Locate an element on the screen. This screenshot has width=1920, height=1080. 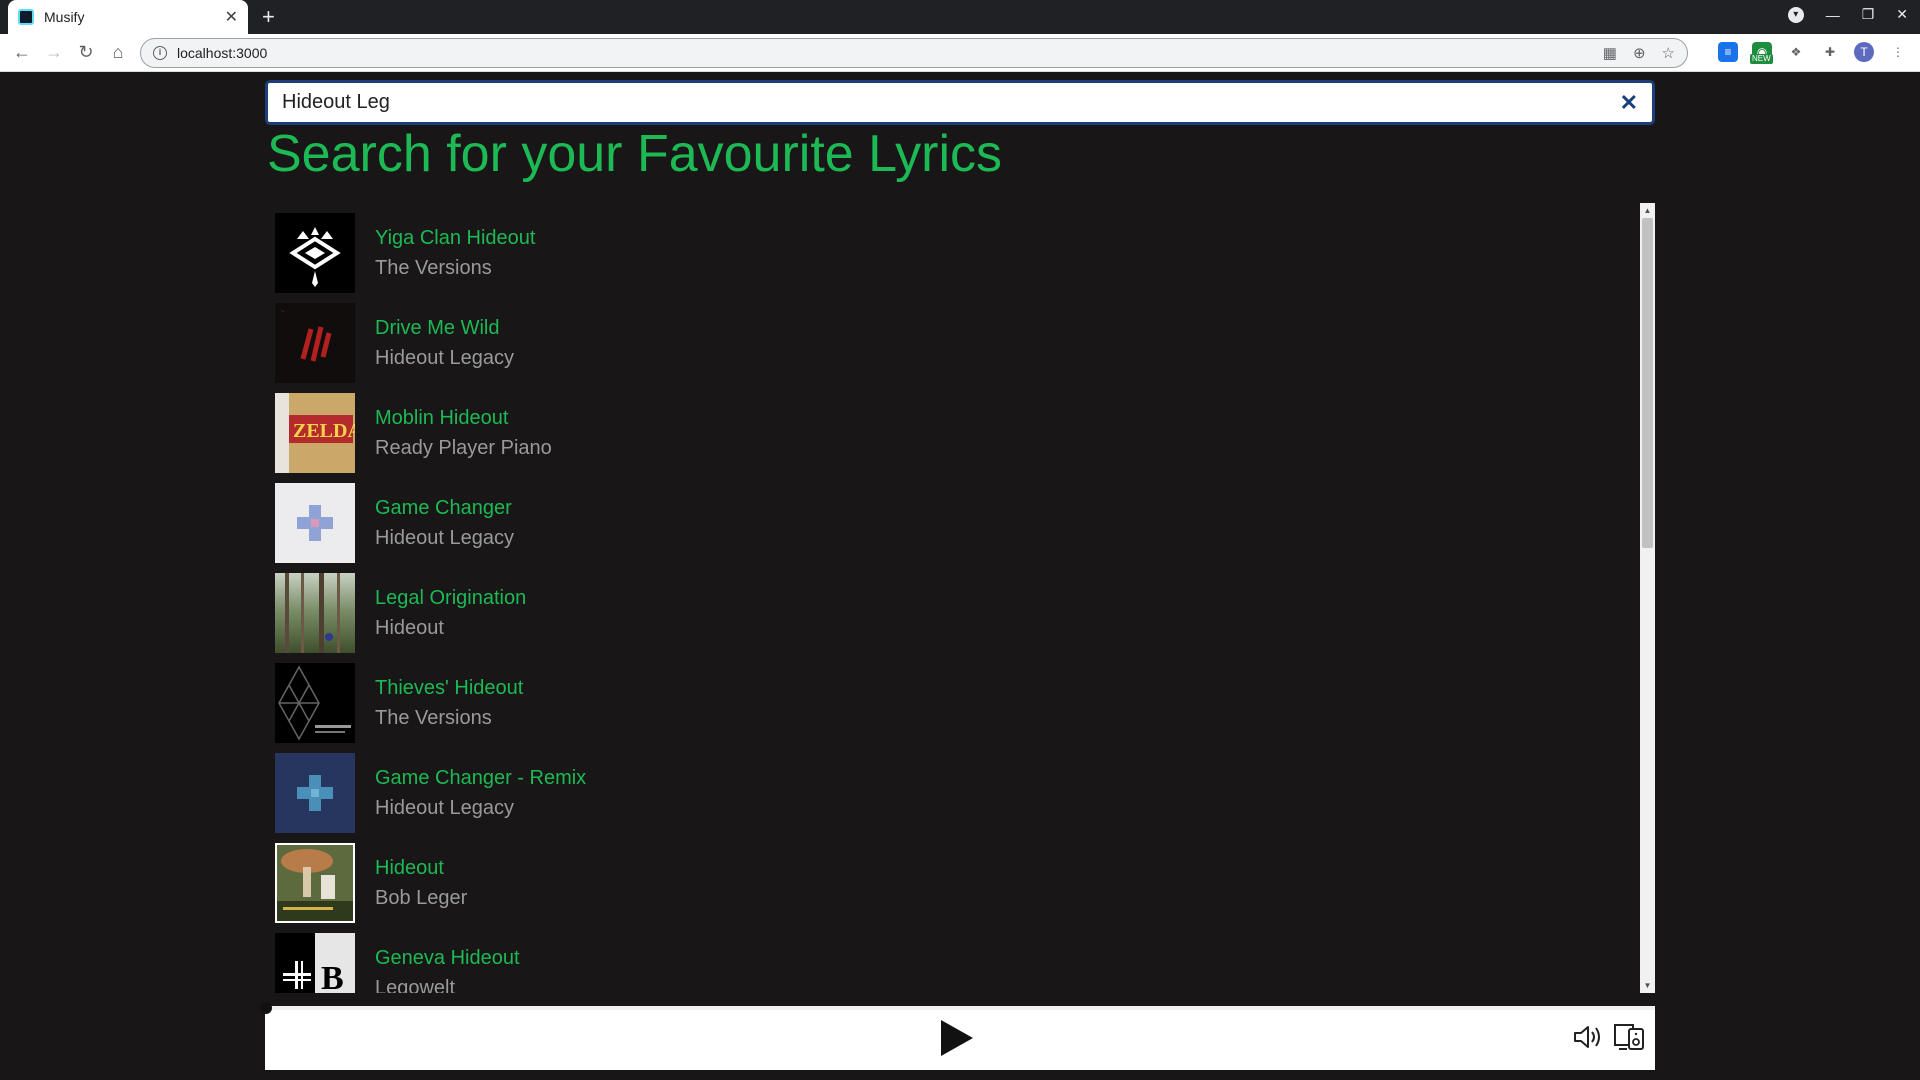
close-icon: ✕ is located at coordinates (1629, 103).